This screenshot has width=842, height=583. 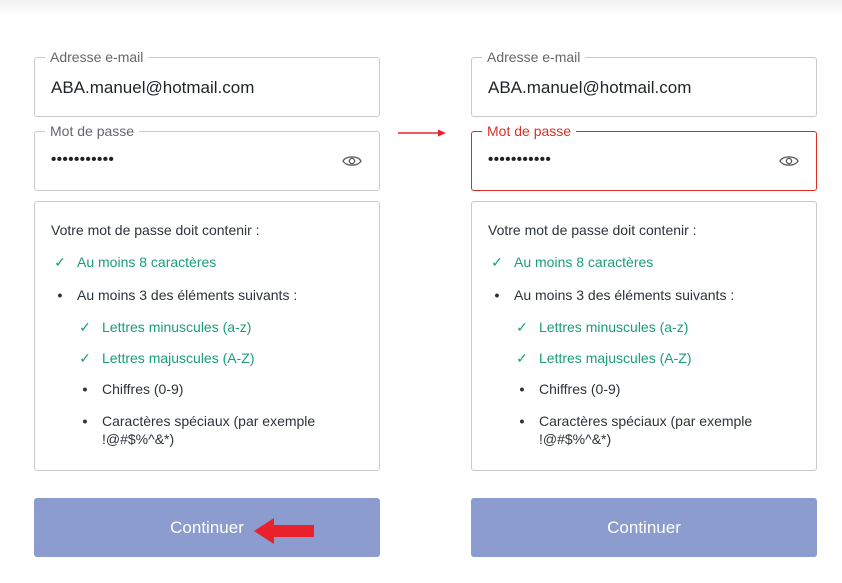 What do you see at coordinates (284, 531) in the screenshot?
I see `arrow-left-icon` at bounding box center [284, 531].